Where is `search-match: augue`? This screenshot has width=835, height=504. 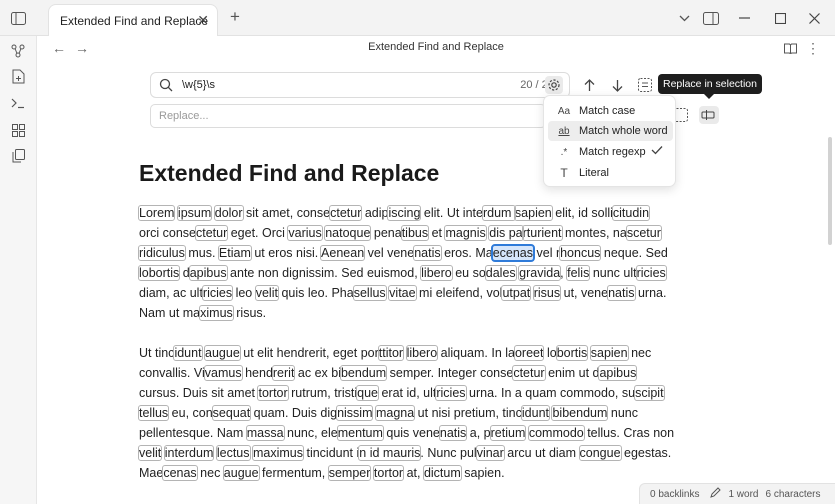 search-match: augue is located at coordinates (222, 353).